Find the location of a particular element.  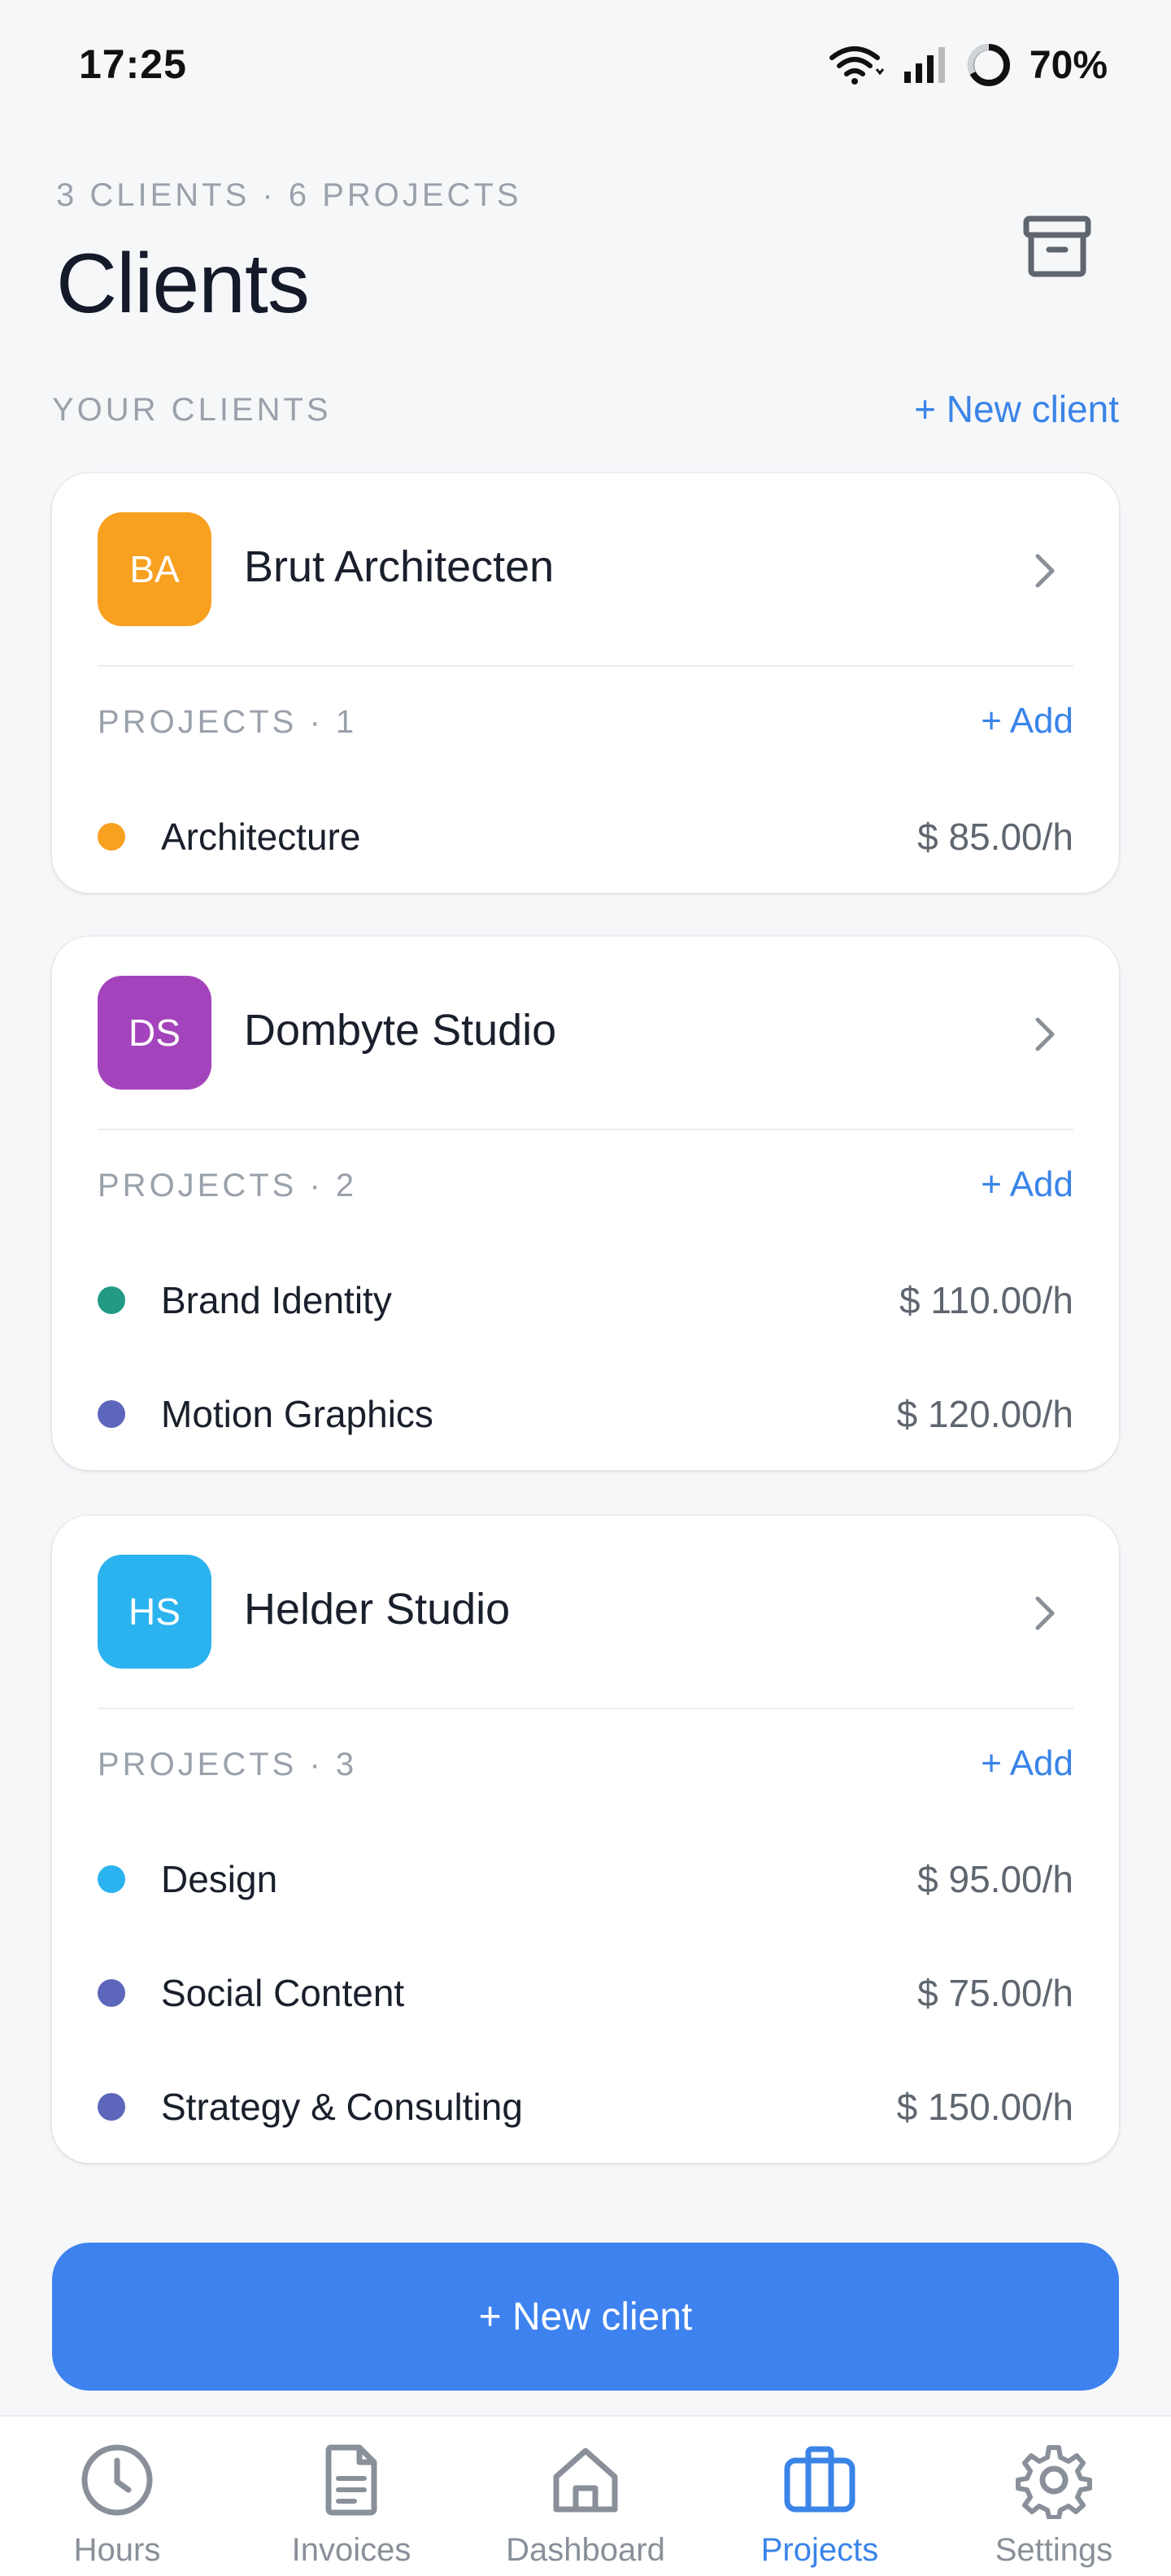

nav-item-invoices: Invoices is located at coordinates (351, 2496).